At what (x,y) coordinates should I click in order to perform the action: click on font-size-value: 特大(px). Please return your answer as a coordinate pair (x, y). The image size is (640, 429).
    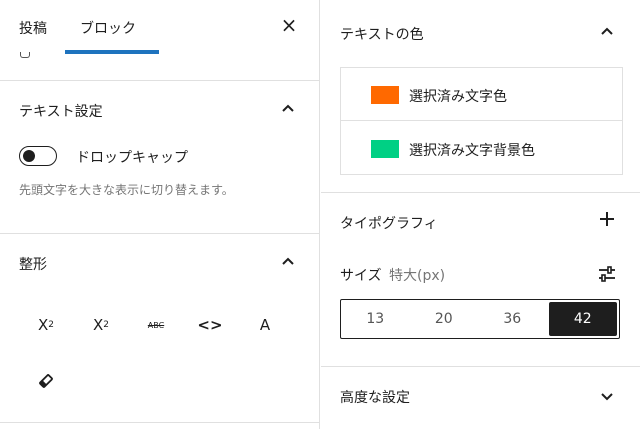
    Looking at the image, I should click on (417, 276).